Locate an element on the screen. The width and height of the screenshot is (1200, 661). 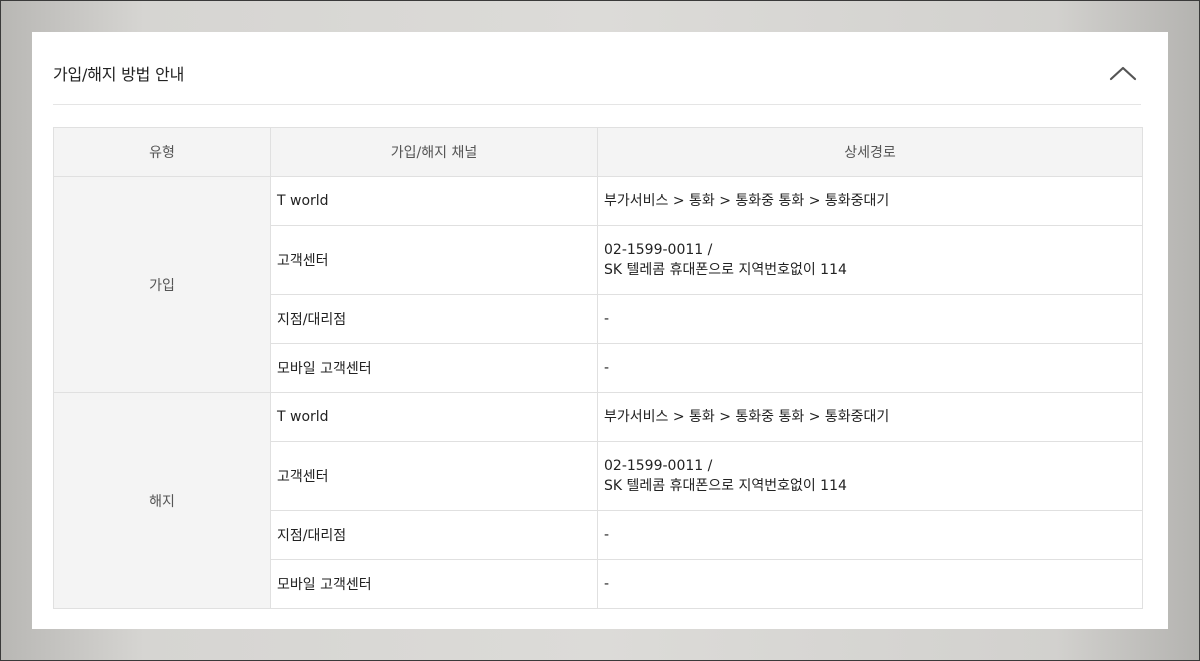
collapse-button is located at coordinates (1123, 73).